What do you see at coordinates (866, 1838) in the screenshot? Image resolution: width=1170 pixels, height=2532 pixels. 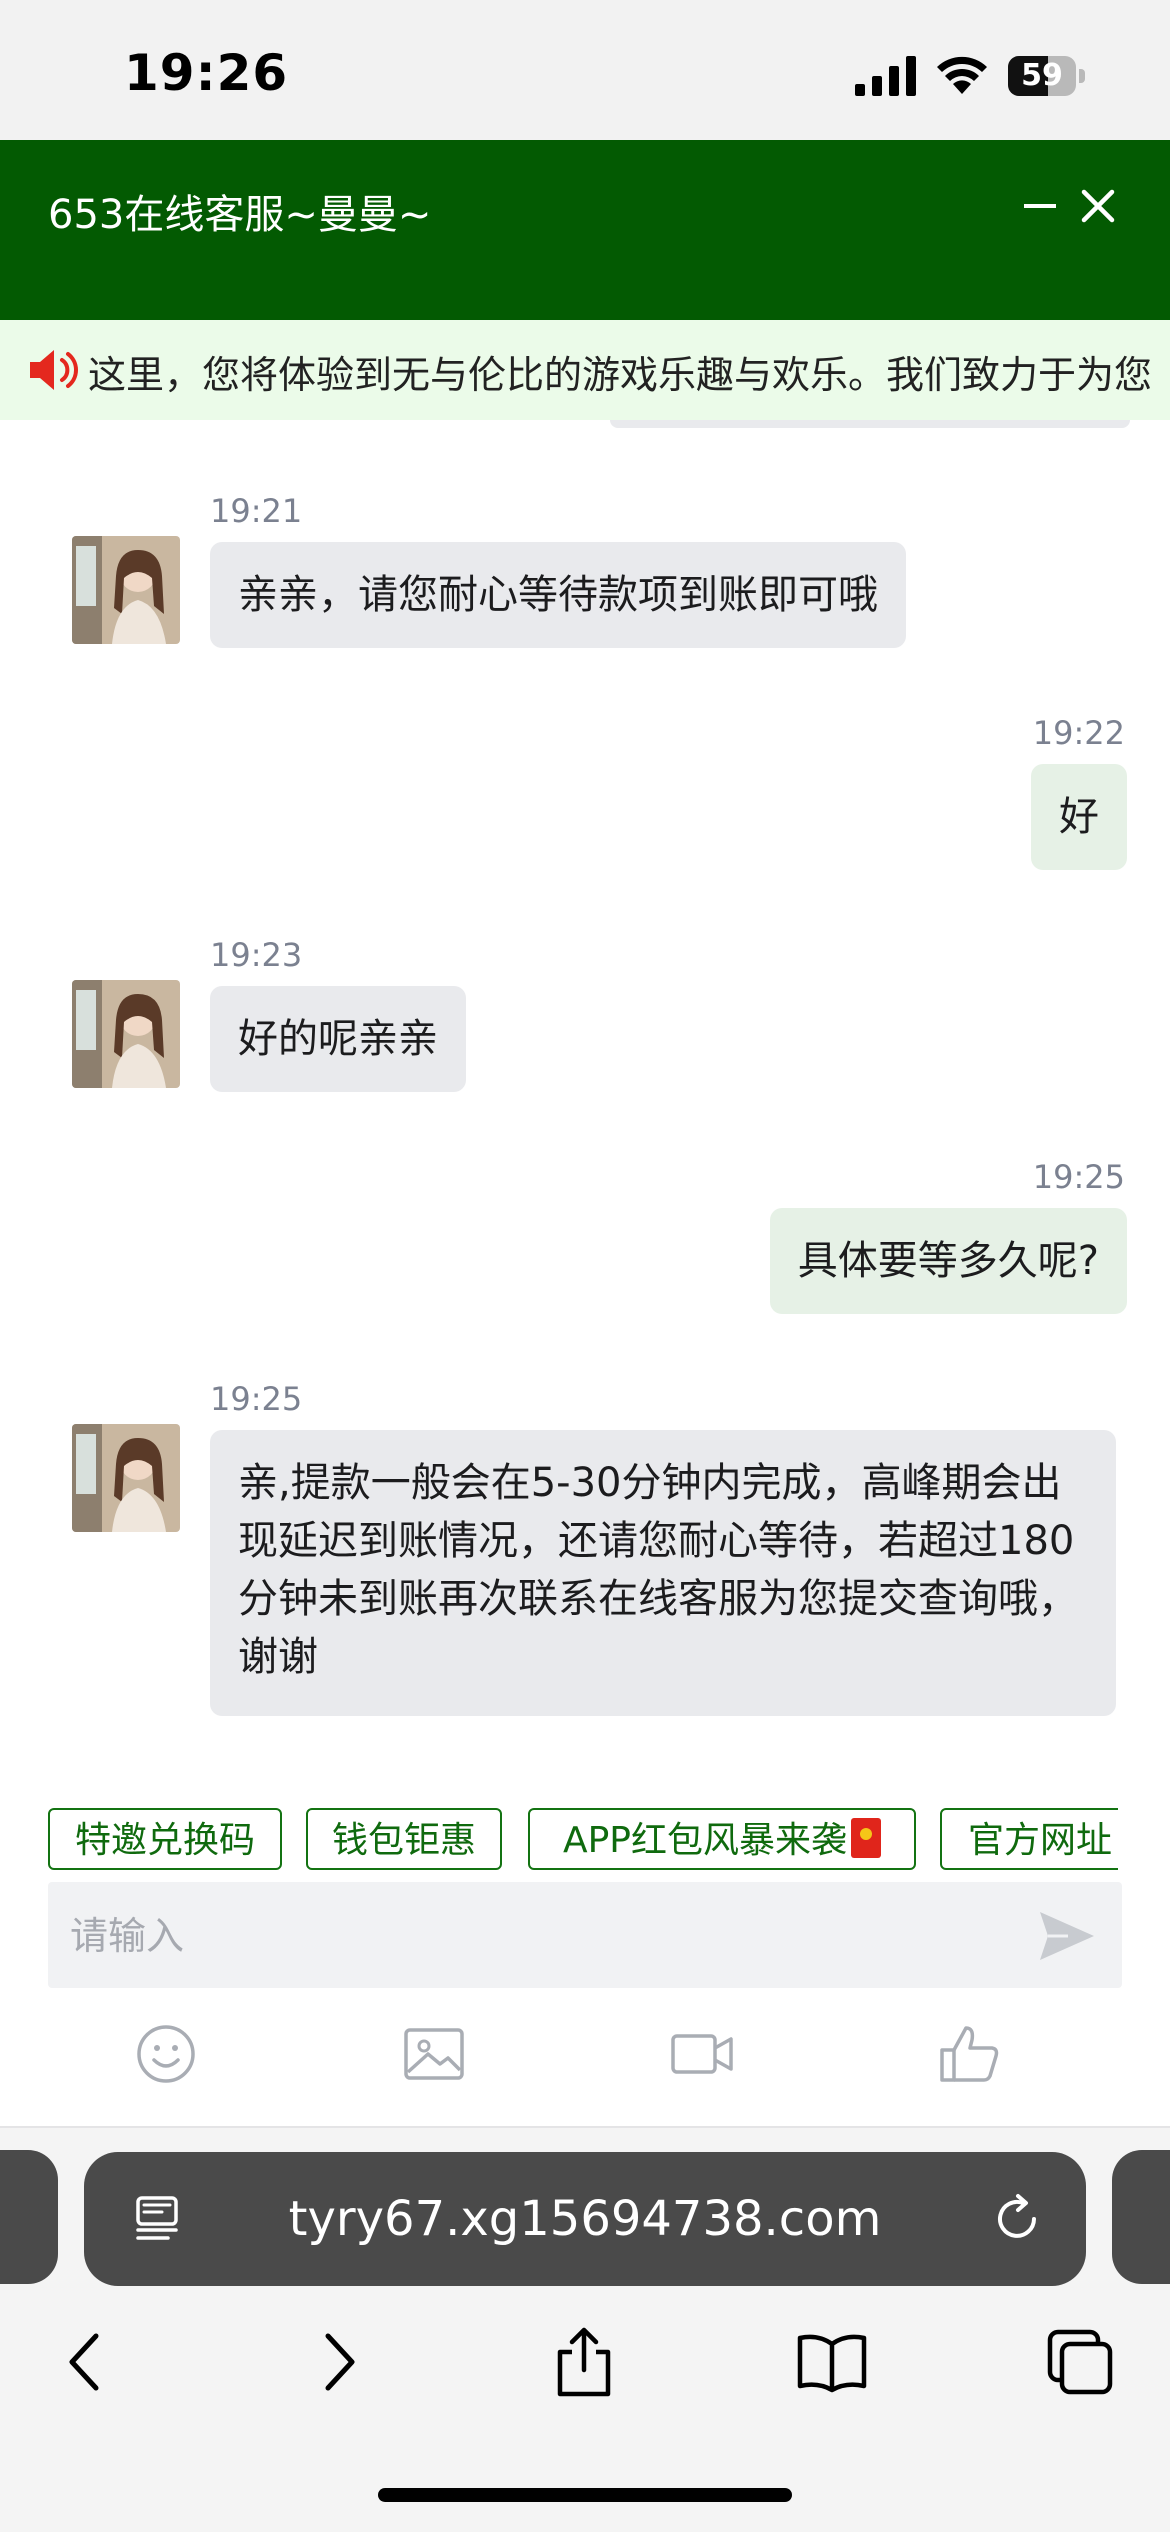 I see `red-packet-icon` at bounding box center [866, 1838].